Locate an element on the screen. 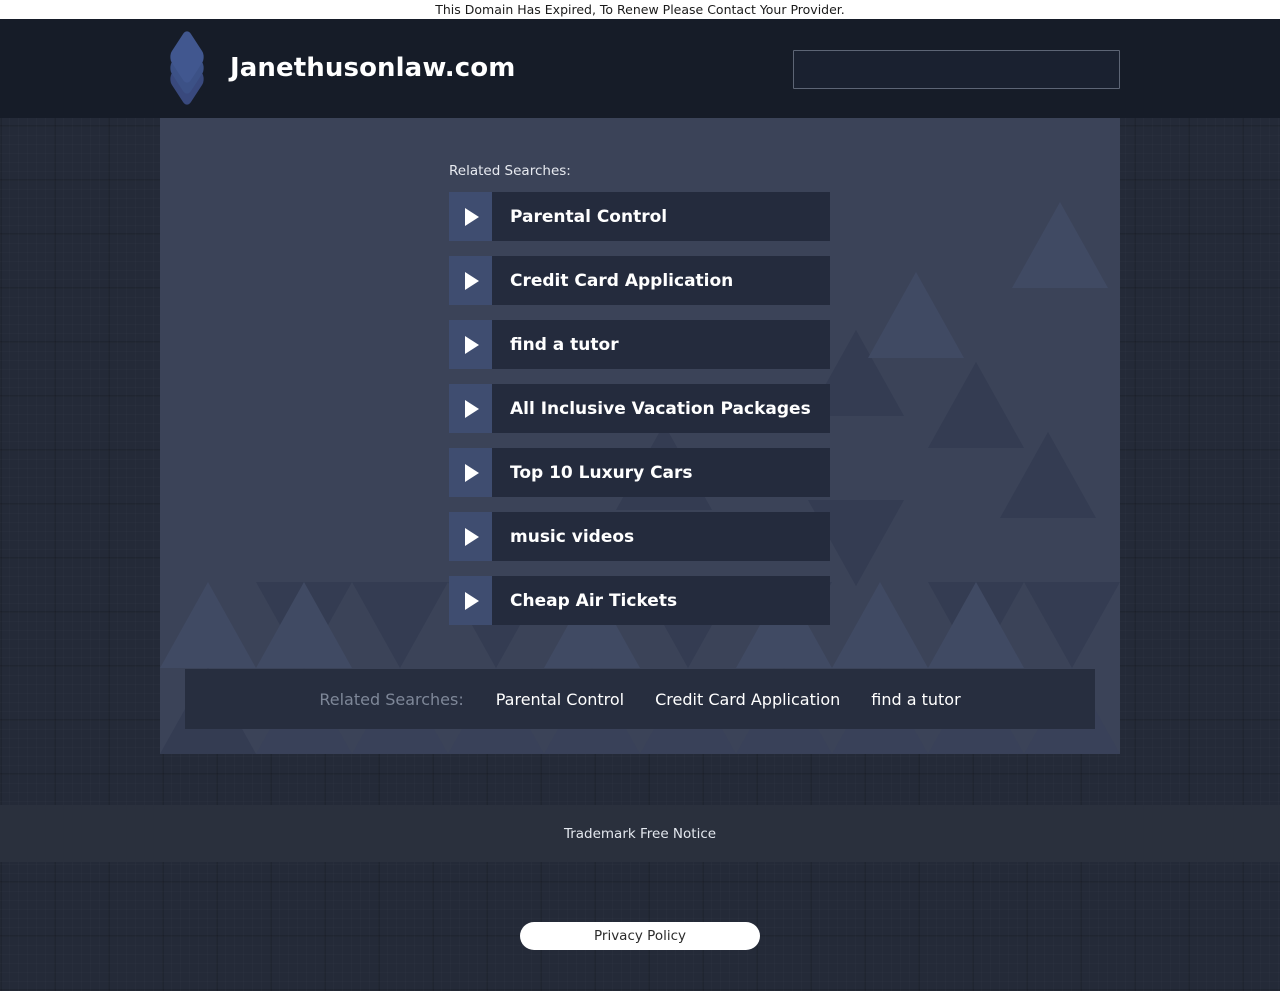 This screenshot has height=991, width=1280. page-title: Janethusonlaw.com is located at coordinates (373, 68).